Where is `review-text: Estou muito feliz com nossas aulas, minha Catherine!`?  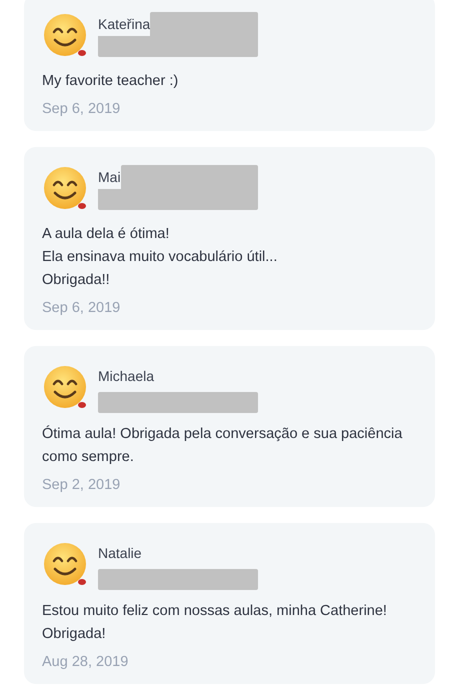
review-text: Estou muito feliz com nossas aulas, minha Catherine! is located at coordinates (215, 611).